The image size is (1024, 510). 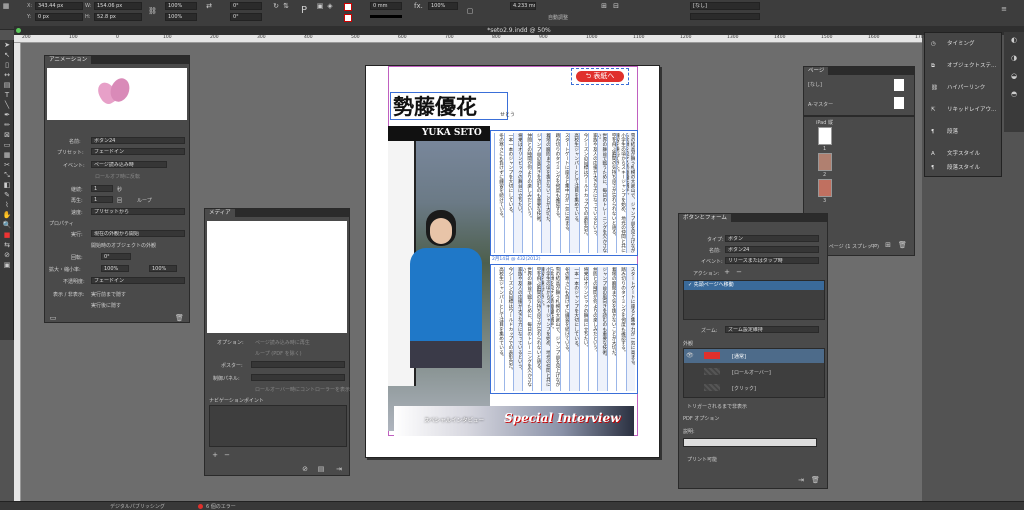 I want to click on strip-icon-3: ◒, so click(x=1014, y=76).